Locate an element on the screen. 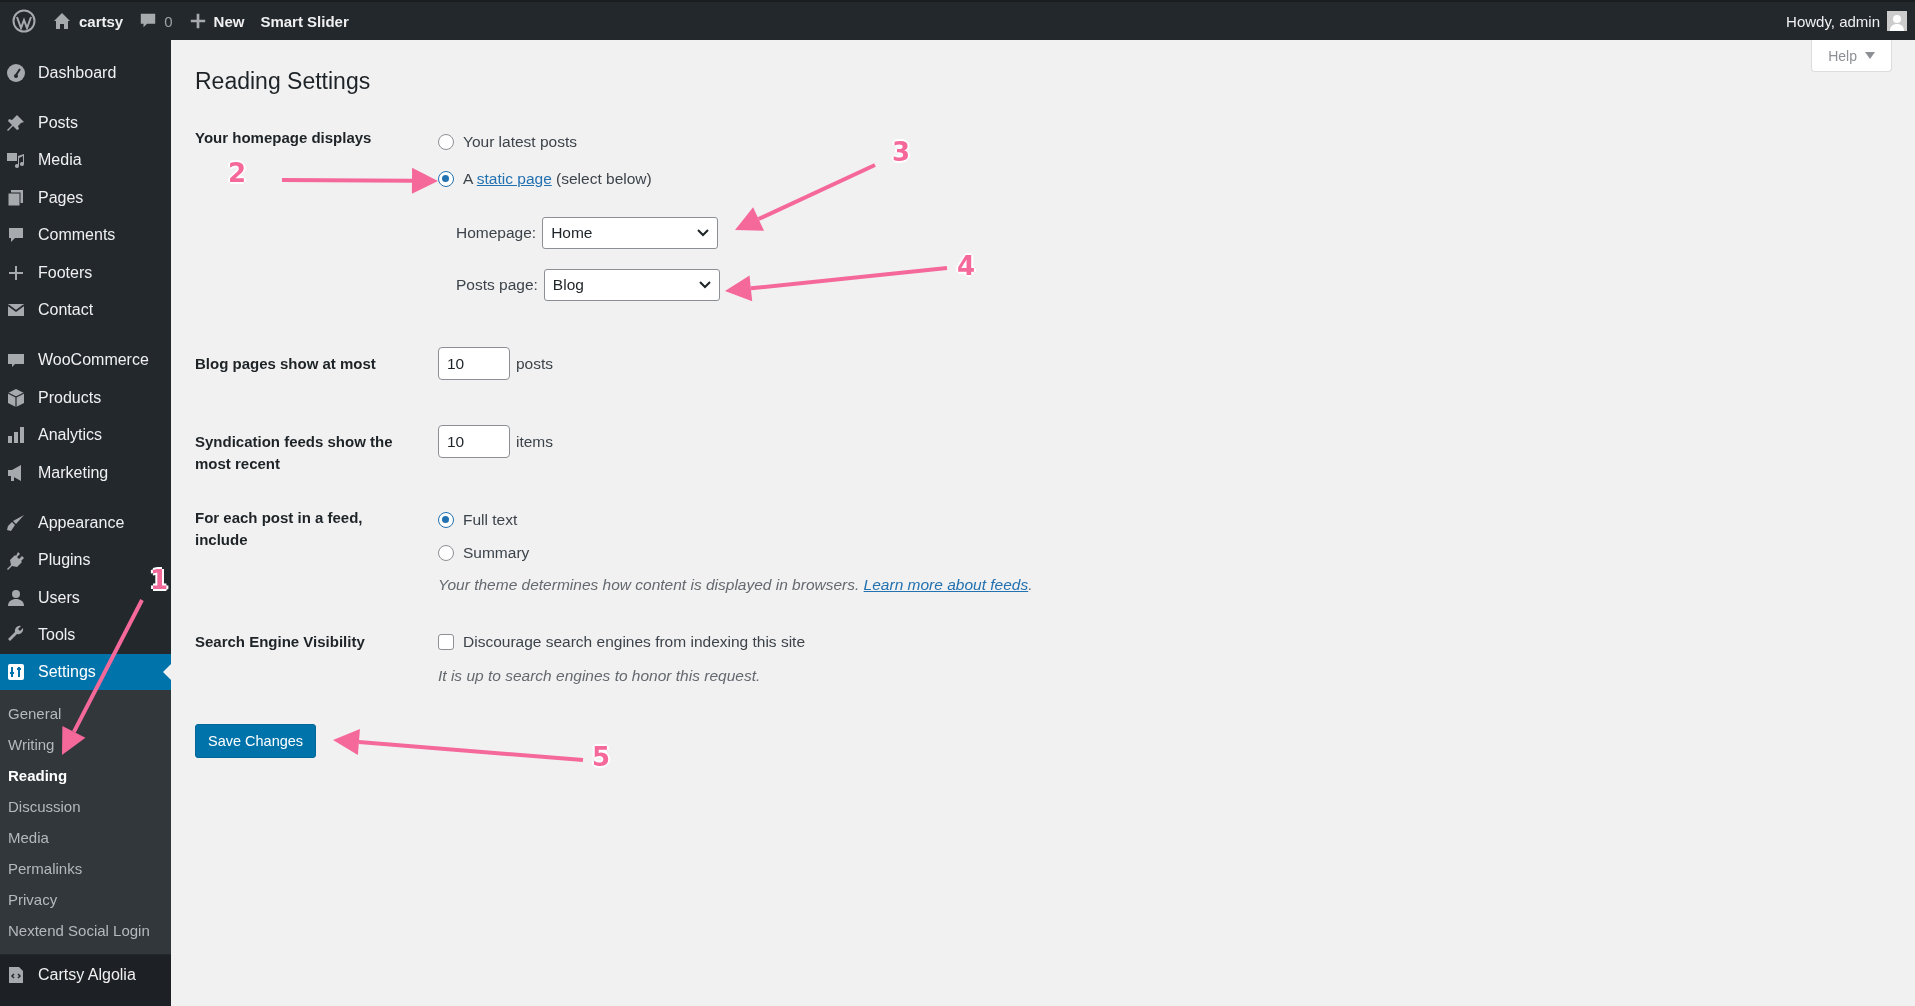 This screenshot has height=1006, width=1915. new-label: New is located at coordinates (229, 21).